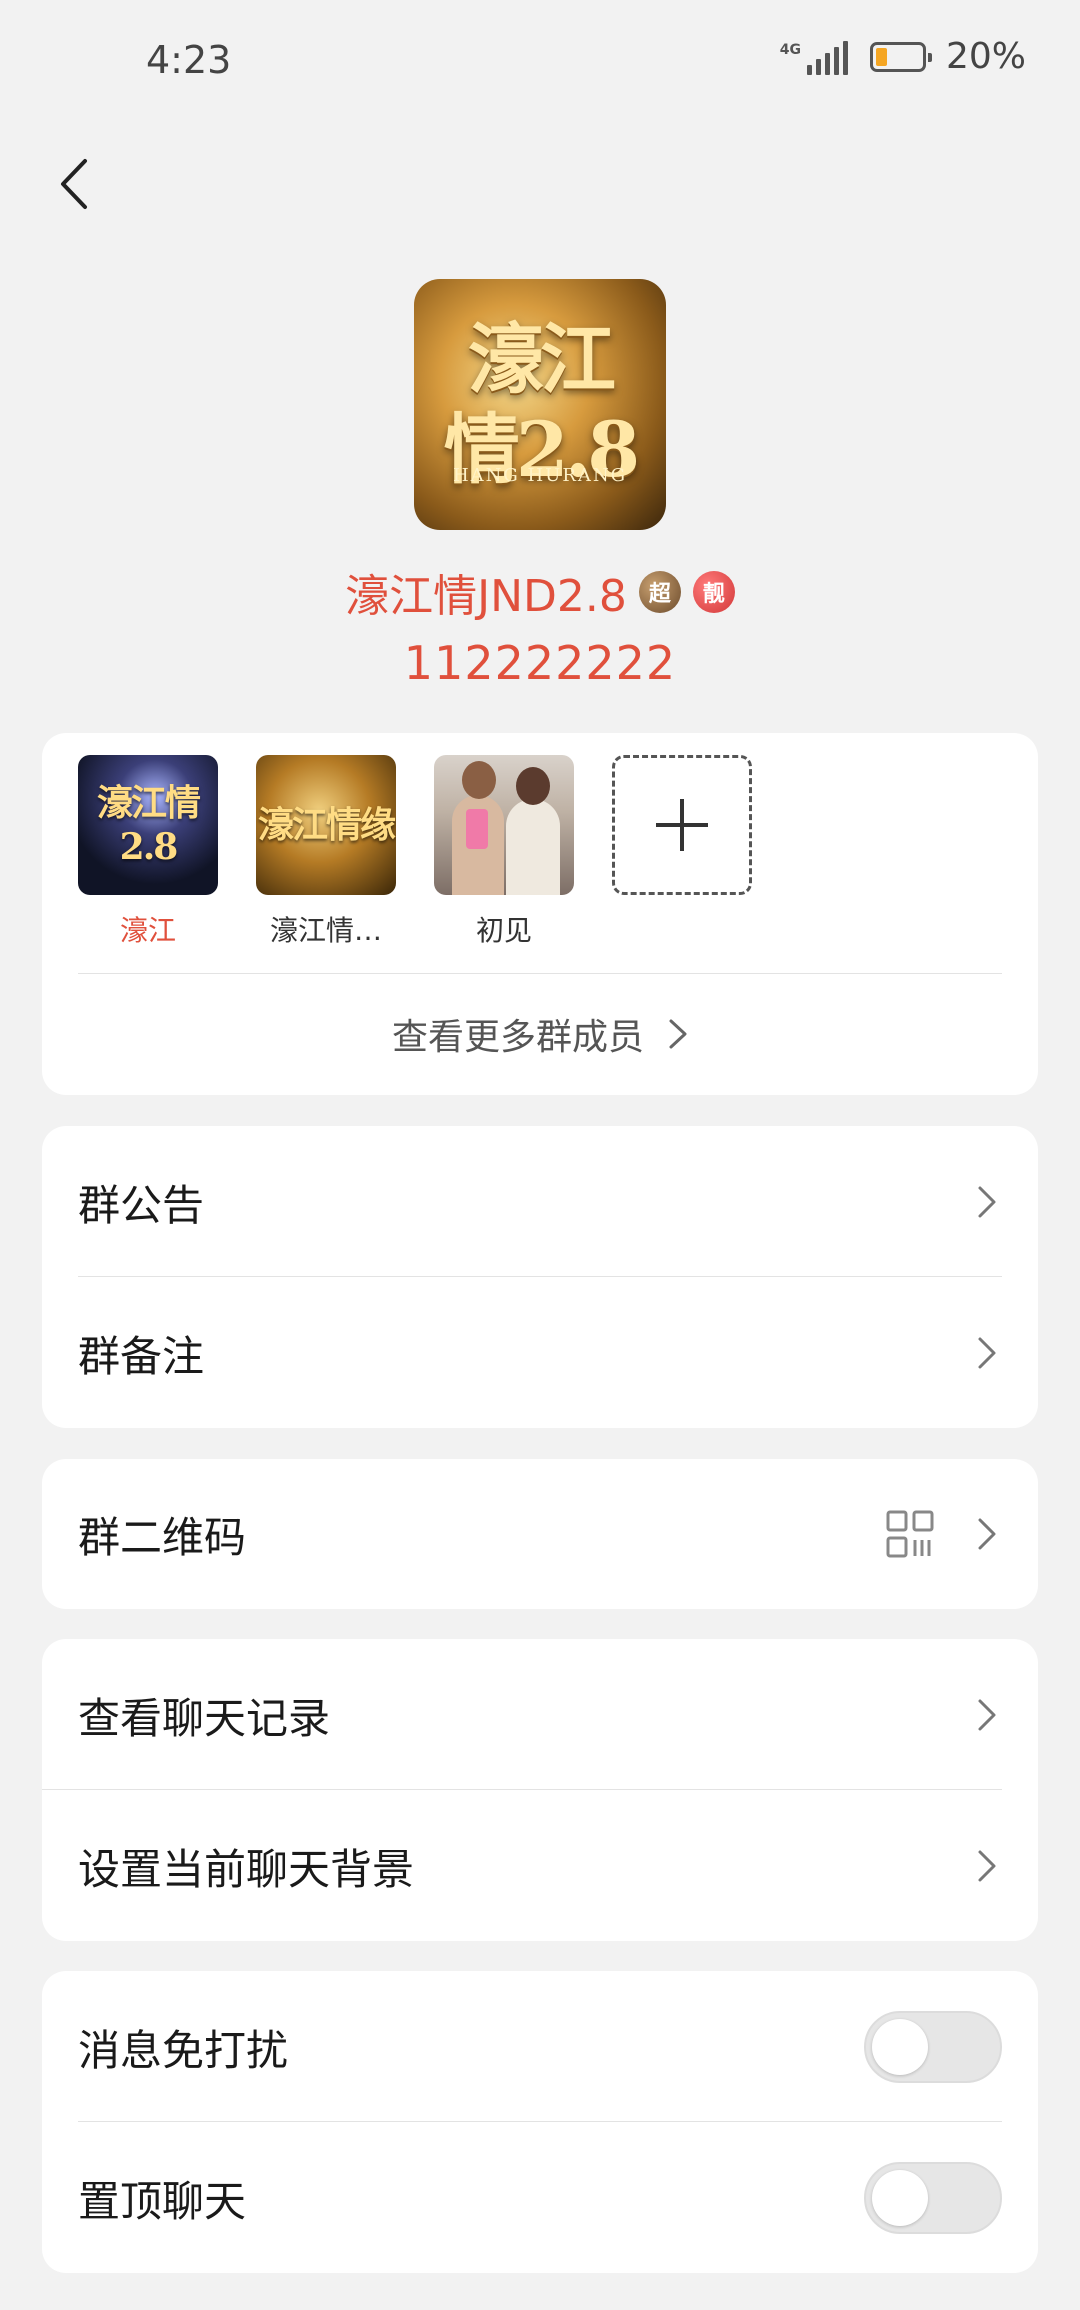  Describe the element at coordinates (189, 60) in the screenshot. I see `status-time: 4:23` at that location.